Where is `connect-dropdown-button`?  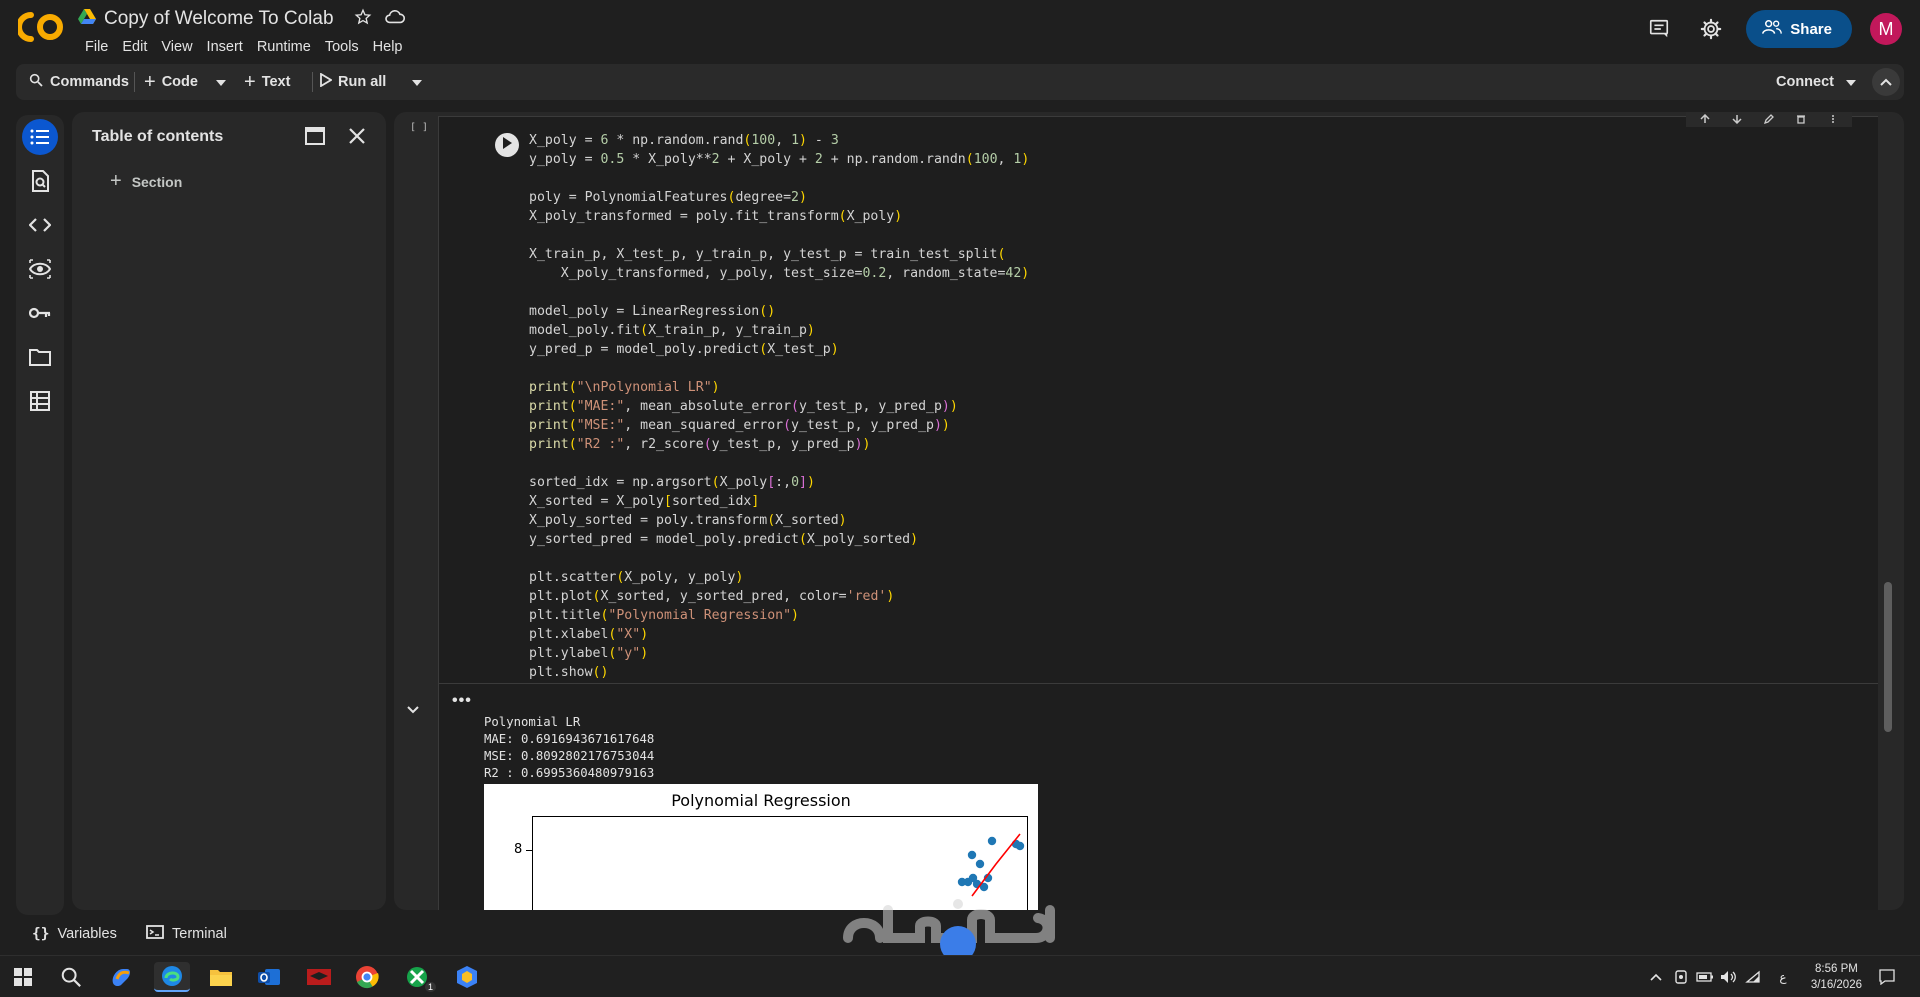
connect-dropdown-button is located at coordinates (1851, 82).